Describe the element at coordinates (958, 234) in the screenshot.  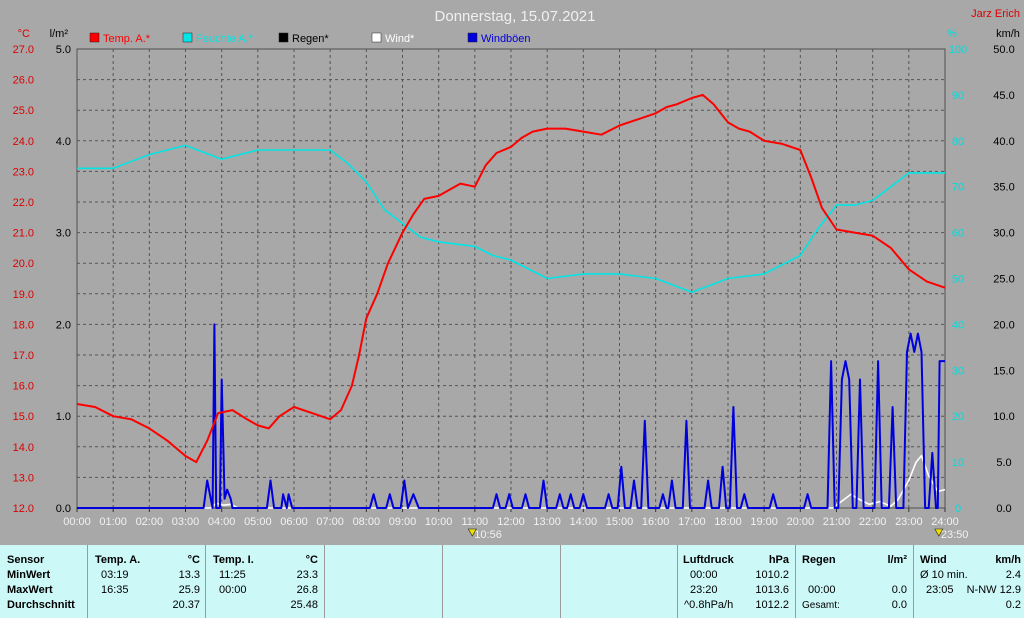
I see `humidity-tick-label: 60` at that location.